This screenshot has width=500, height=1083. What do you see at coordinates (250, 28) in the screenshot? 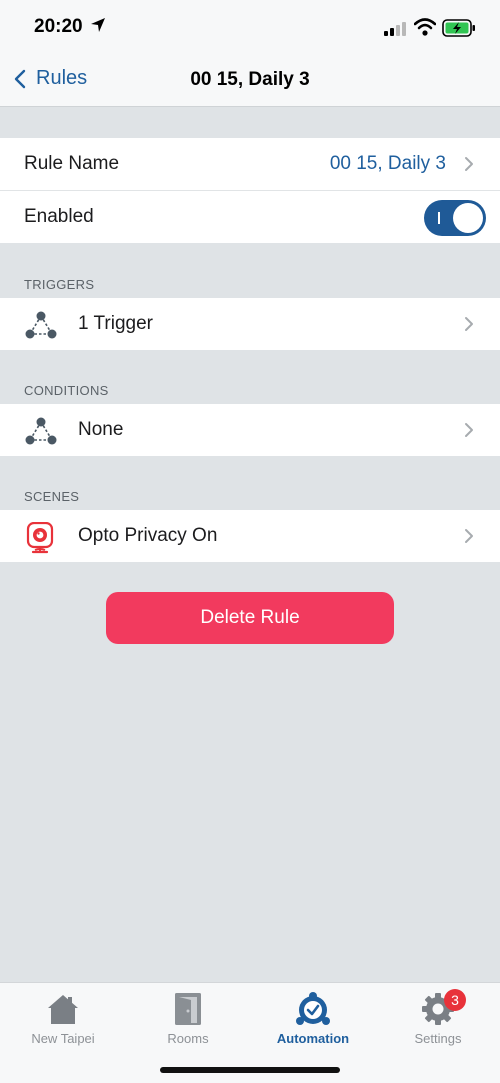
I see `status-bar: 20:20` at bounding box center [250, 28].